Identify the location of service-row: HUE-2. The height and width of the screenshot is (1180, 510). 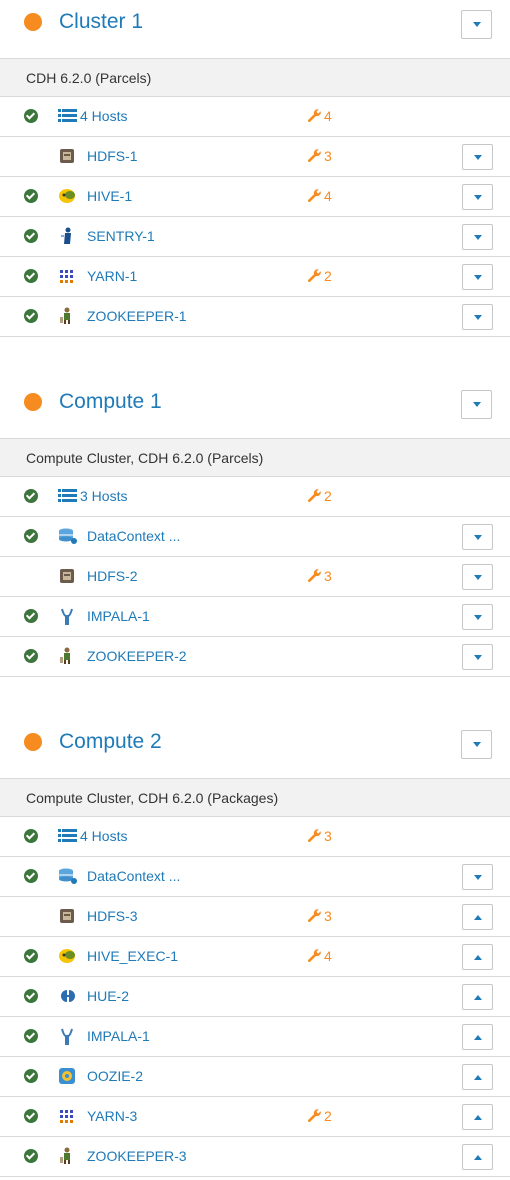
(255, 997).